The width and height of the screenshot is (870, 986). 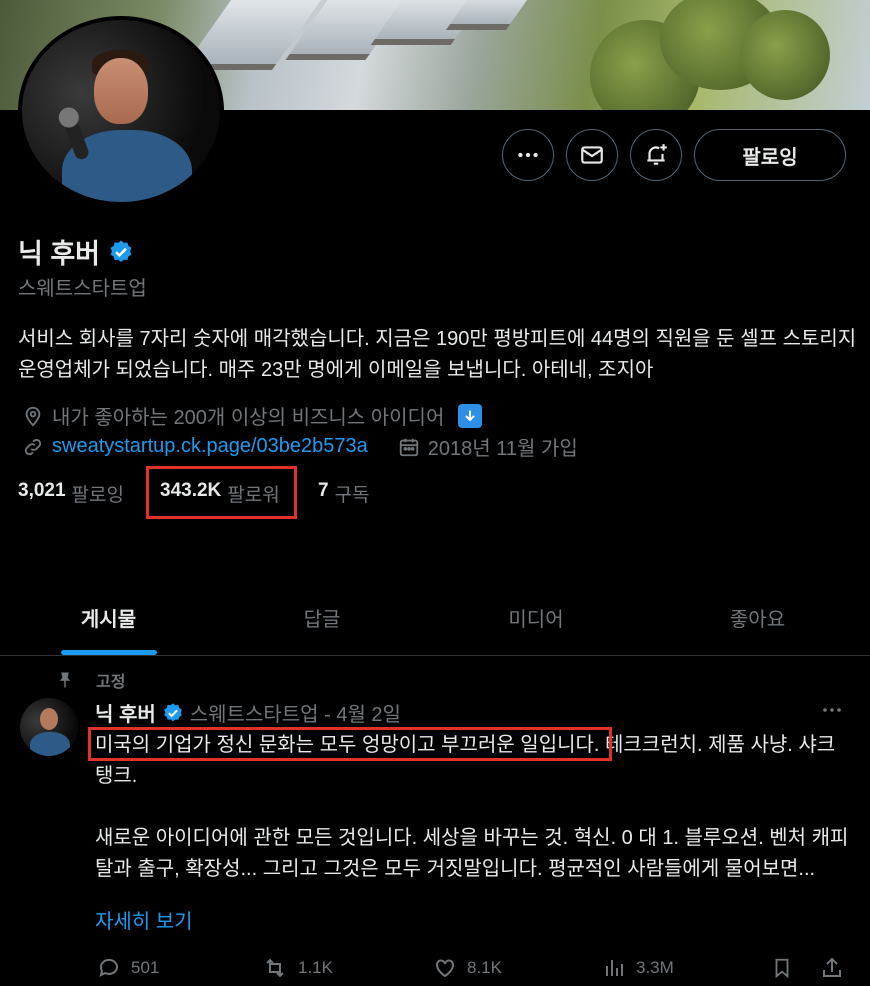 I want to click on subscriptions-label: 구독, so click(x=352, y=495).